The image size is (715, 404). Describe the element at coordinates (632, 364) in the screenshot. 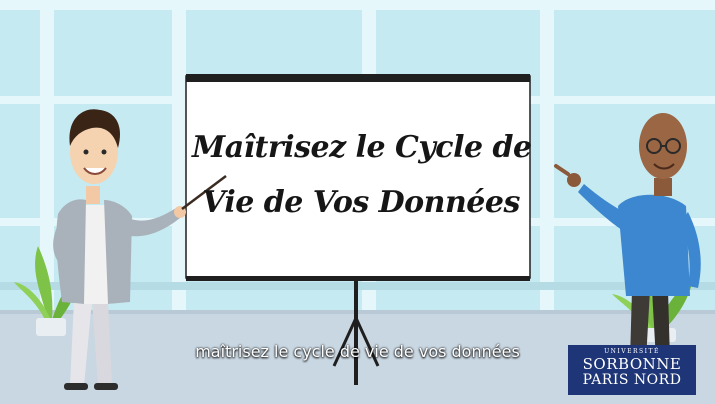

I see `logo-line2: SORBONNE` at that location.